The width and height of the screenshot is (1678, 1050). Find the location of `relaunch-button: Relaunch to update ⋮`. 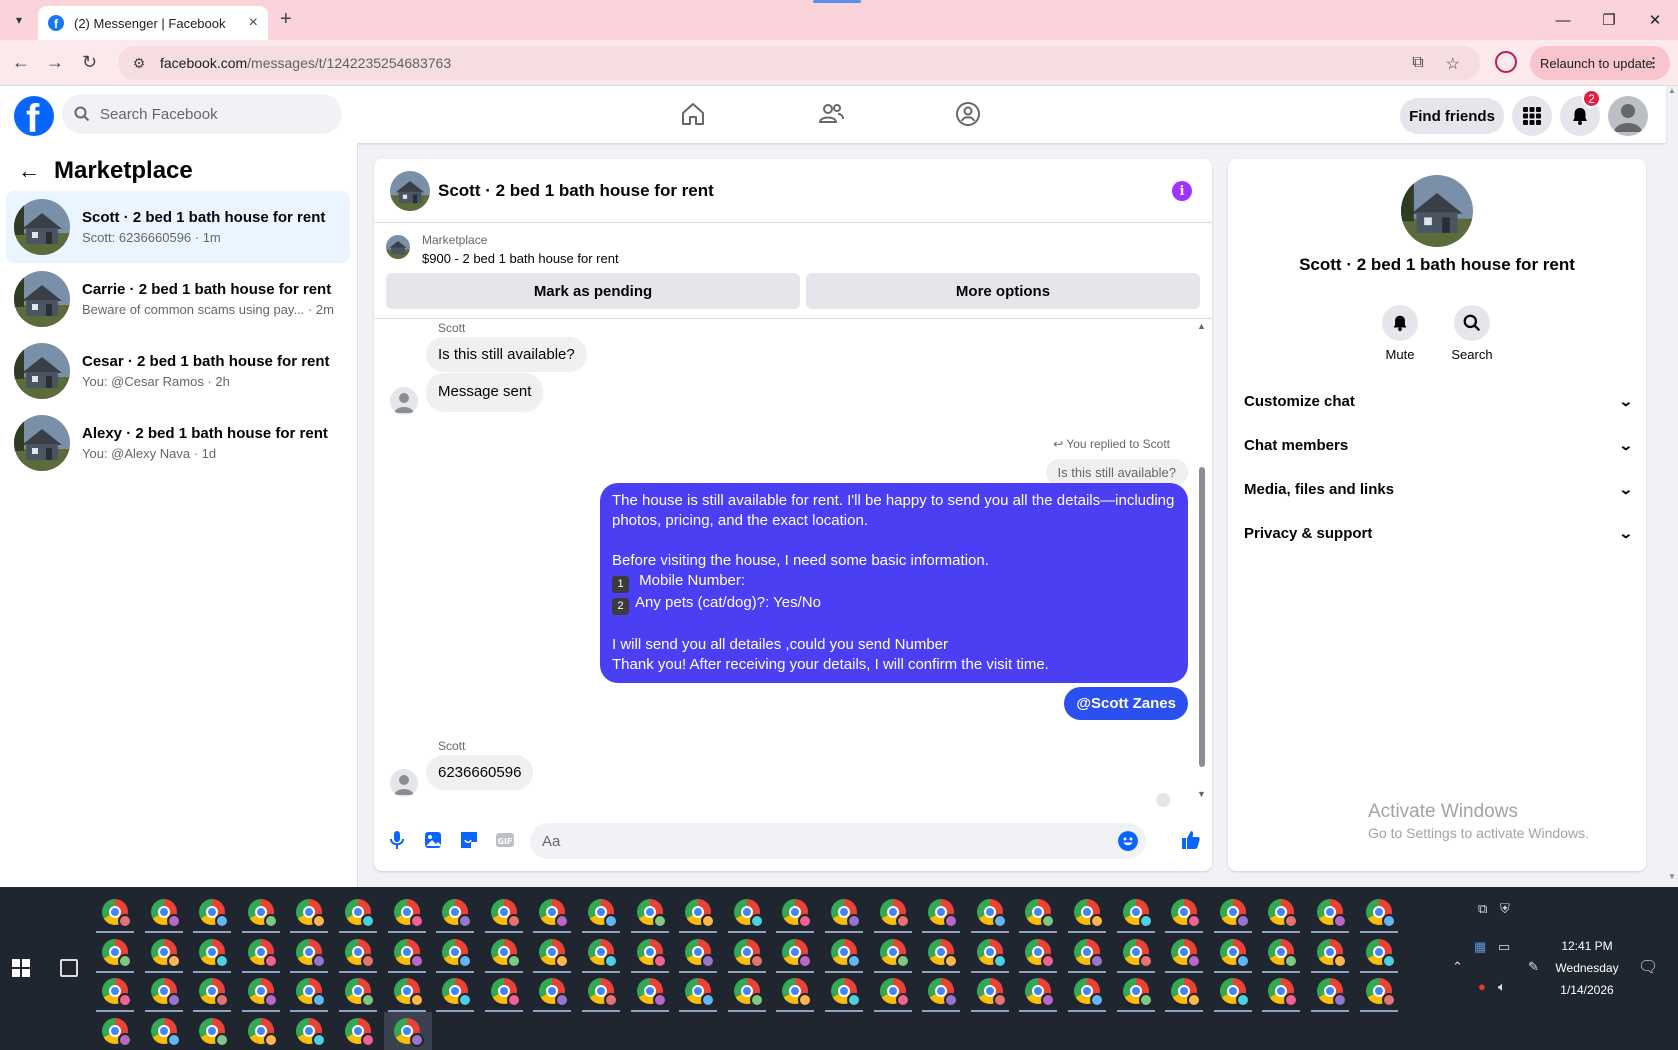

relaunch-button: Relaunch to update ⋮ is located at coordinates (1600, 63).